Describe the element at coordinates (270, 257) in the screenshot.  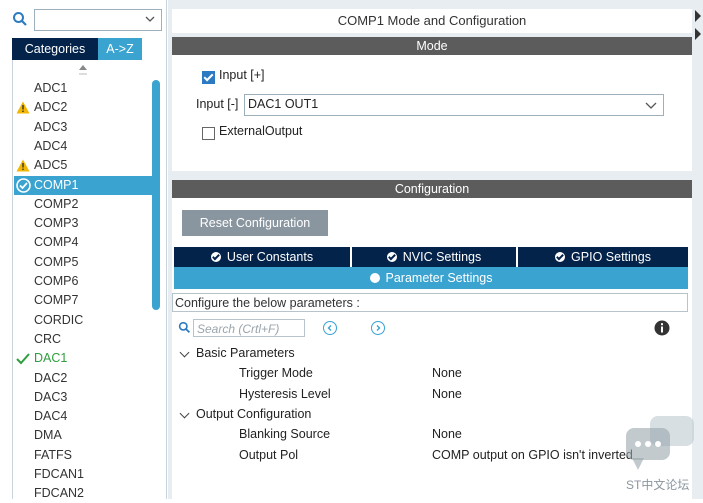
I see `tab-user-constants-label: User Constants` at that location.